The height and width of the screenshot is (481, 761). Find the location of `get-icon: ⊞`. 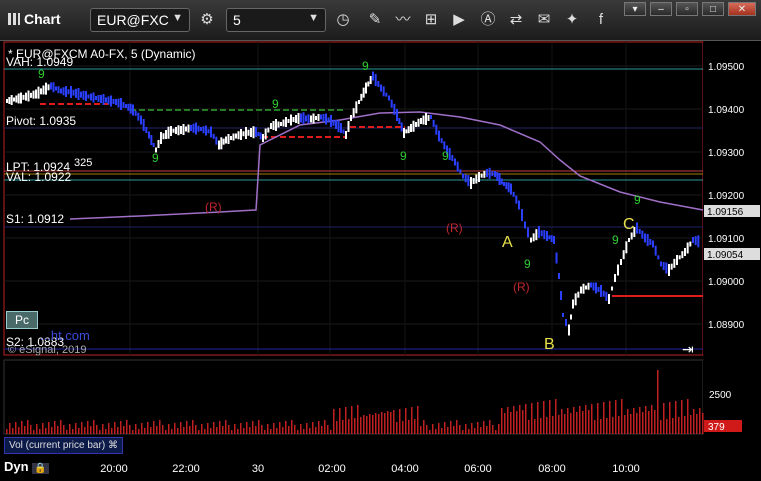

get-icon: ⊞ is located at coordinates (431, 20).